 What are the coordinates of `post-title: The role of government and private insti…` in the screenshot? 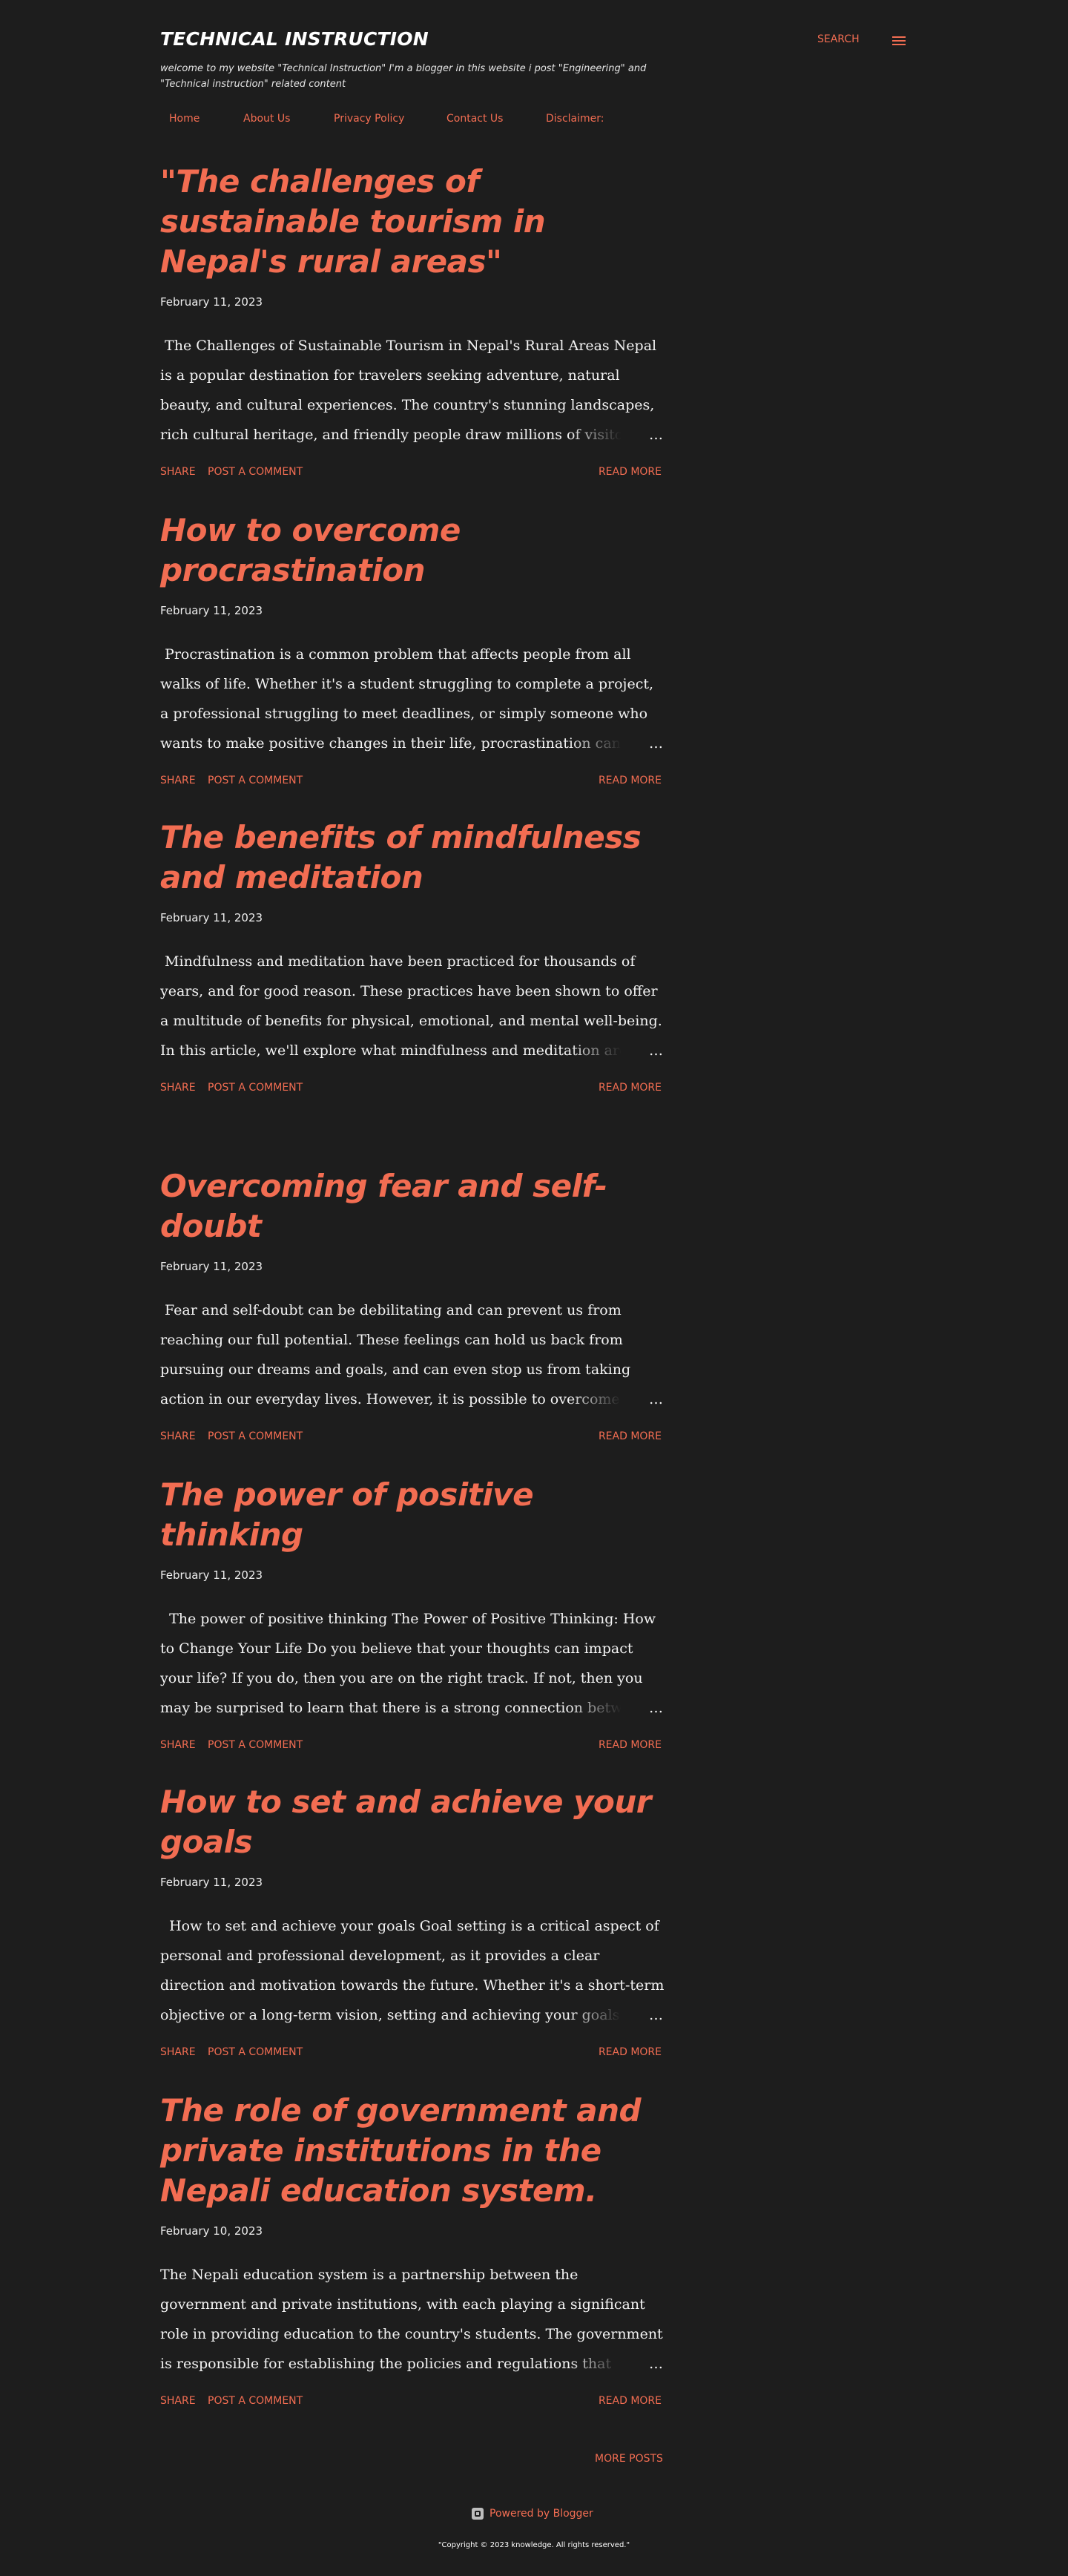 It's located at (412, 2151).